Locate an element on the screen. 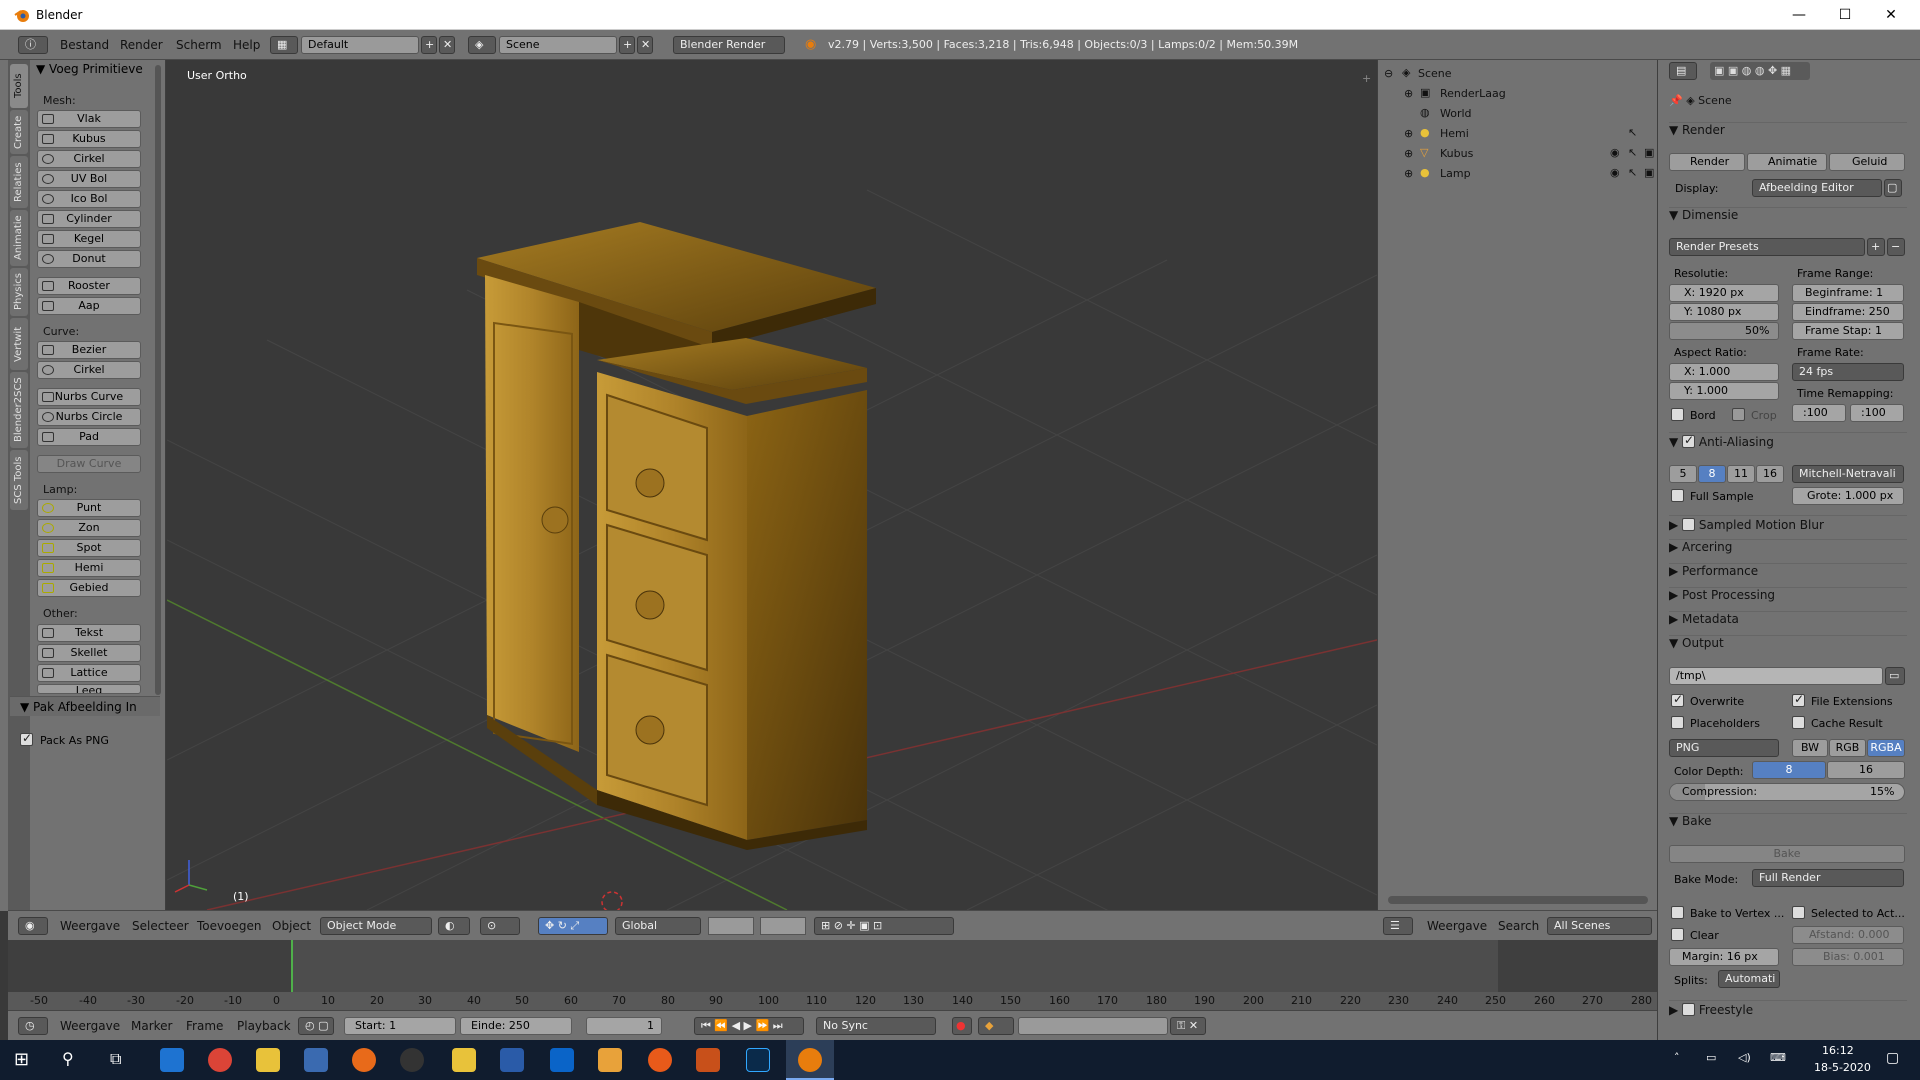 The width and height of the screenshot is (1920, 1080). overwrite-checkbox is located at coordinates (1677, 699).